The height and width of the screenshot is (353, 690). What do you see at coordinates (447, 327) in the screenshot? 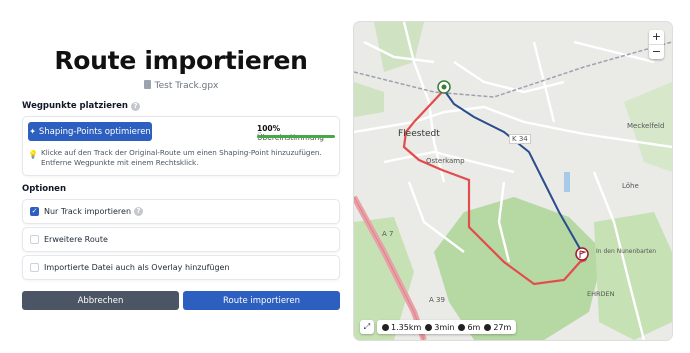
I see `route-stats: 1.35km 3min 6m 27m` at bounding box center [447, 327].